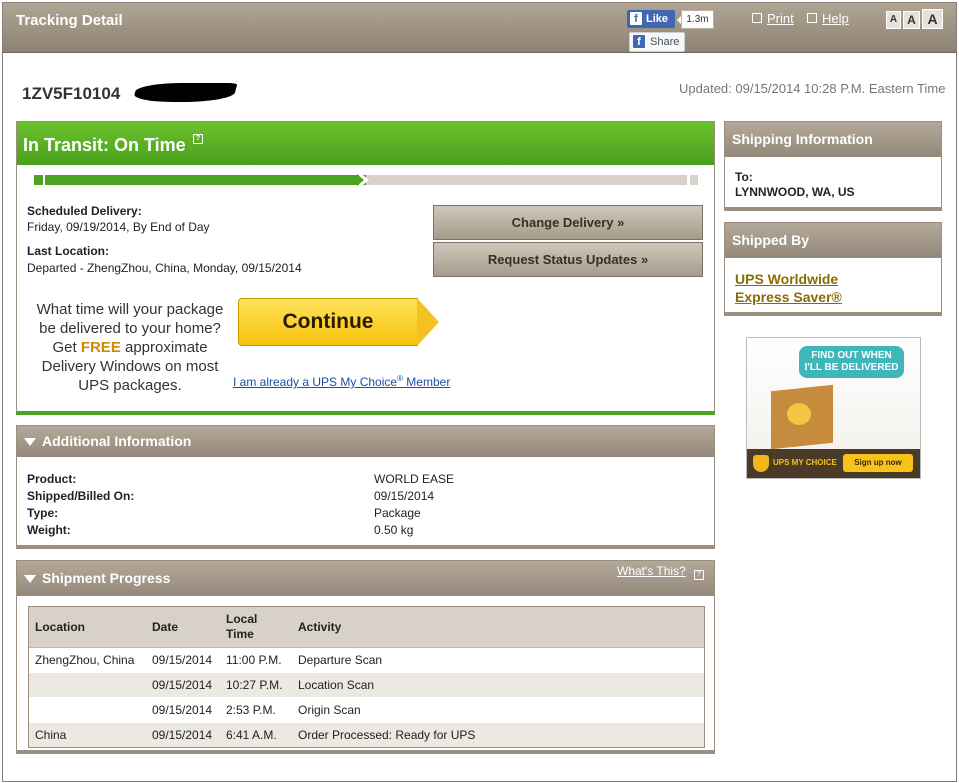 This screenshot has height=783, width=959. Describe the element at coordinates (394, 530) in the screenshot. I see `weight-value: 0.50 kg` at that location.